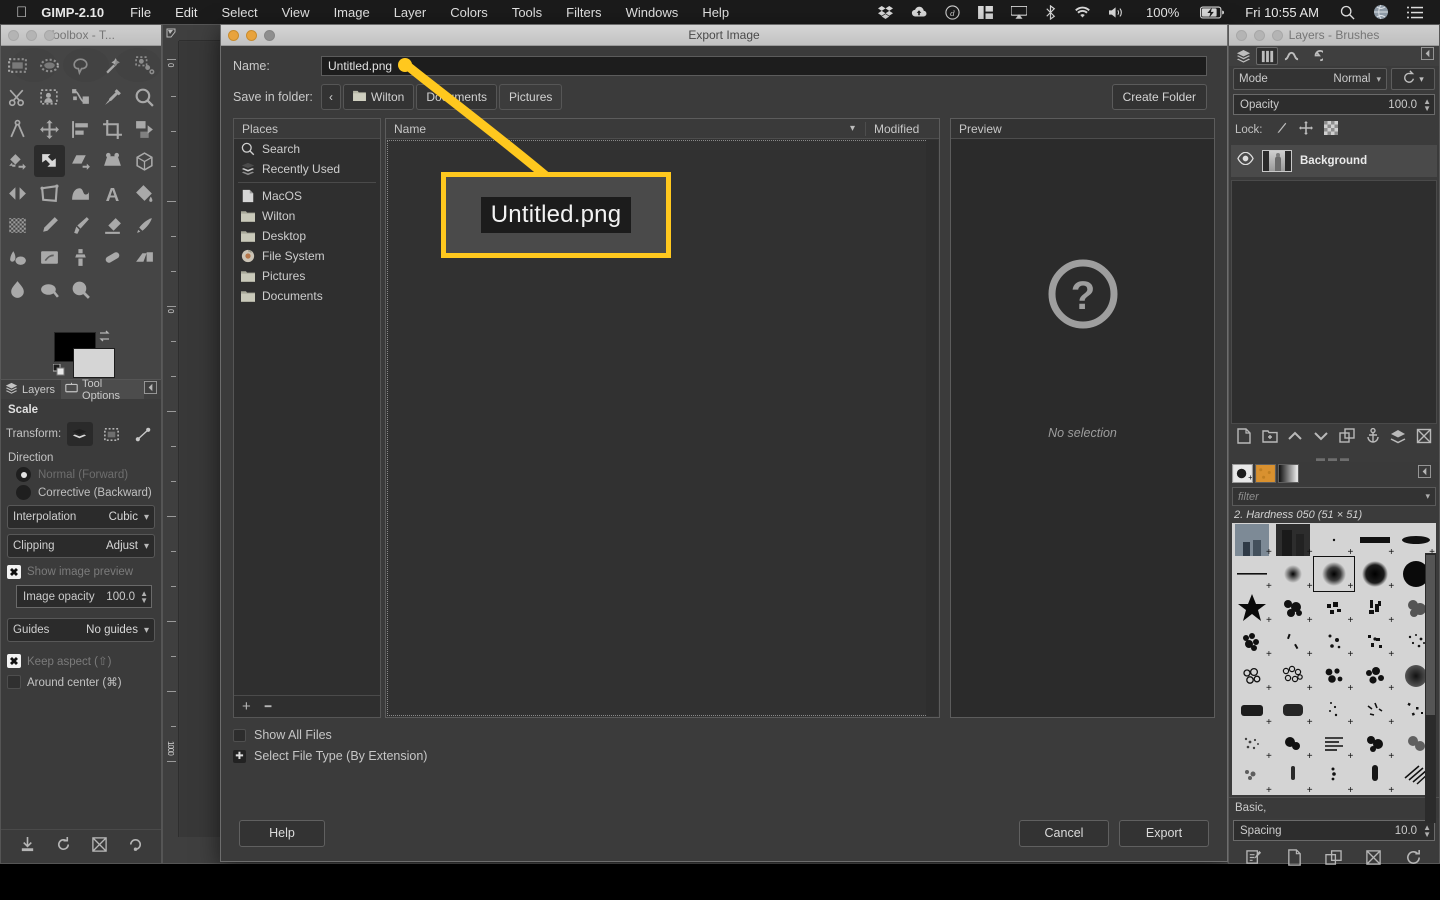 This screenshot has height=900, width=1440. What do you see at coordinates (135, 847) in the screenshot?
I see `reset-tool-options-icon` at bounding box center [135, 847].